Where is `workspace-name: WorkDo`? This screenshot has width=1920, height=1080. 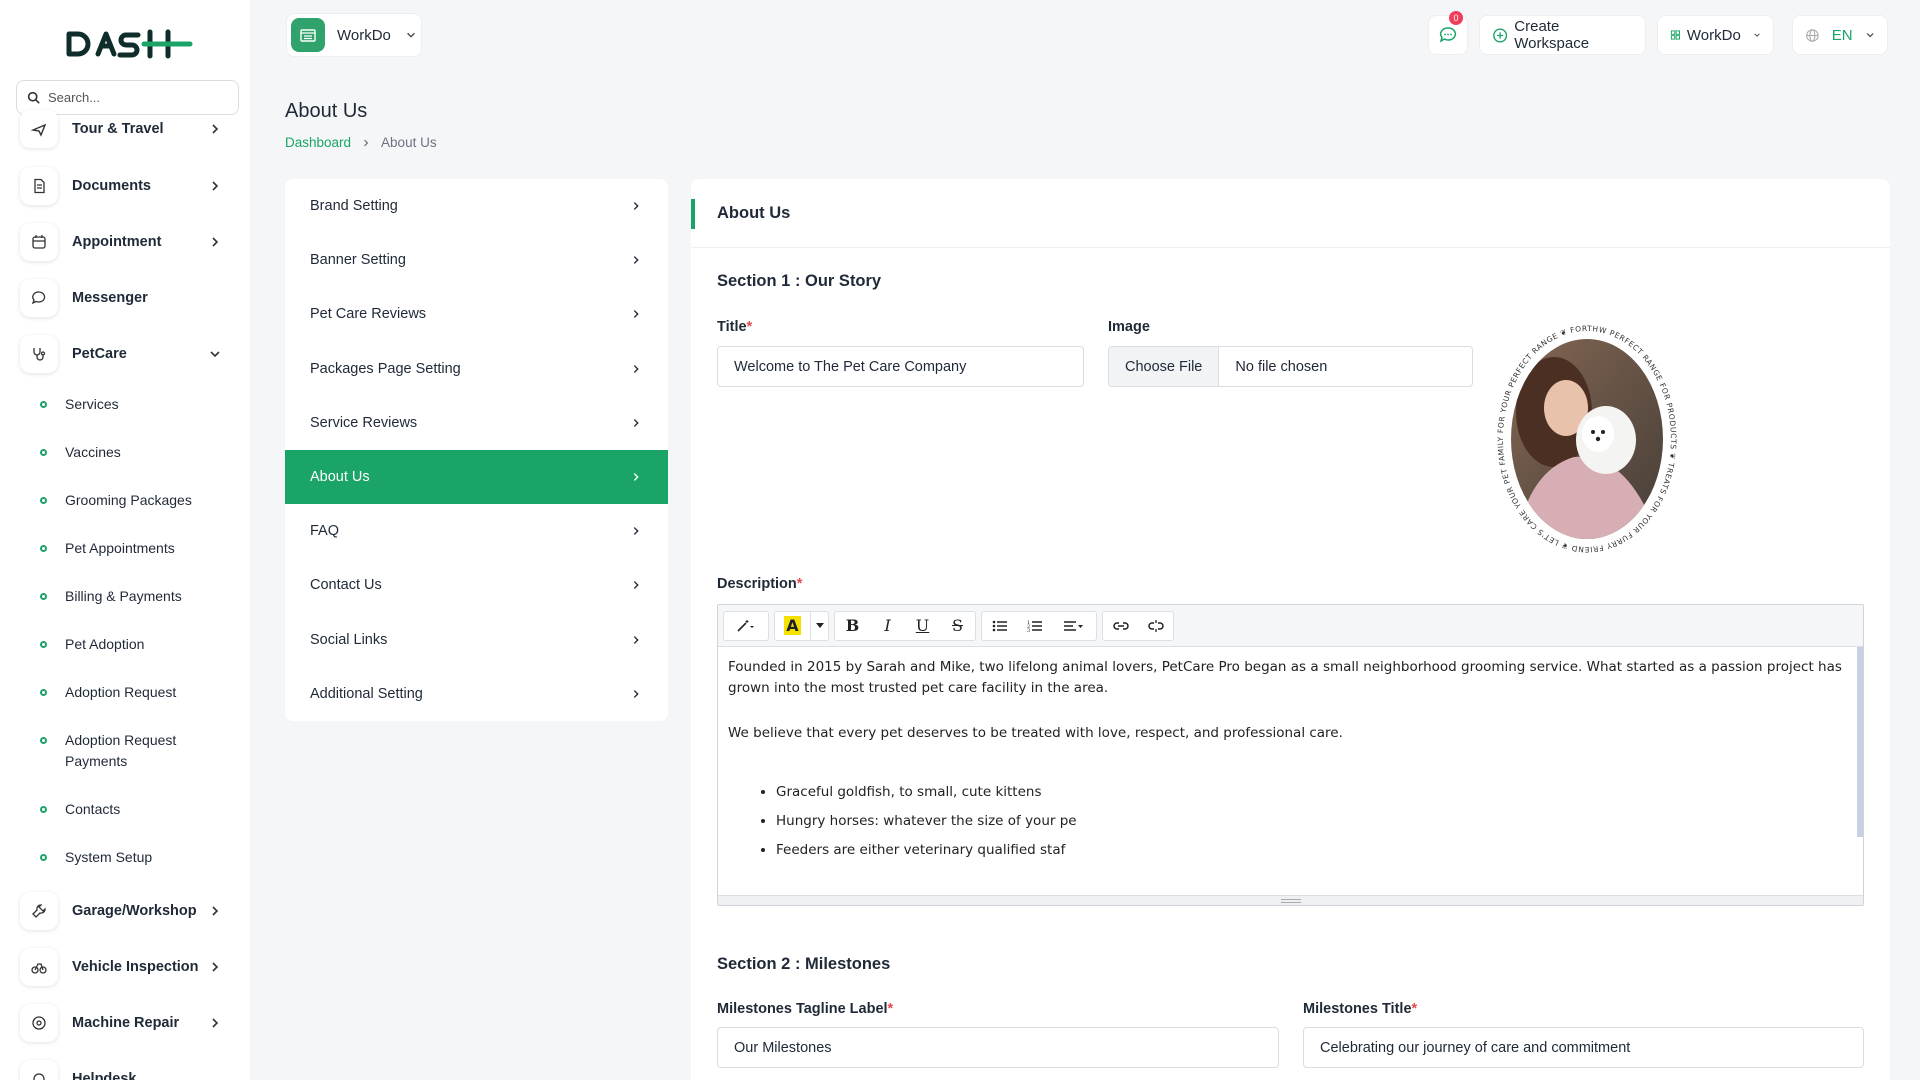
workspace-name: WorkDo is located at coordinates (364, 35).